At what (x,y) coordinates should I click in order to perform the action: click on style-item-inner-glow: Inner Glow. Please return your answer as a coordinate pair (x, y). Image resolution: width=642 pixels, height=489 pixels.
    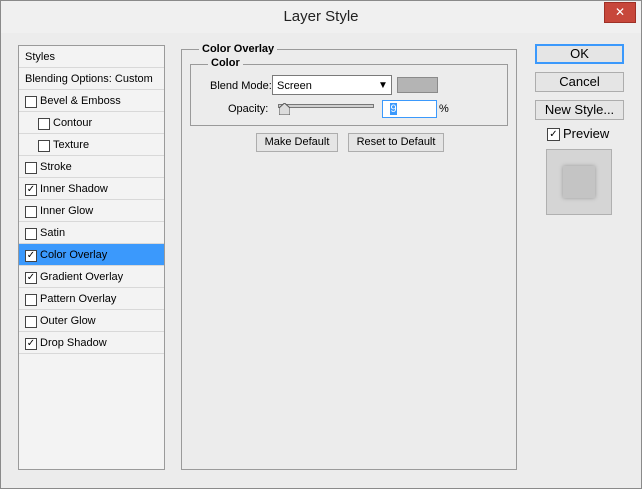
    Looking at the image, I should click on (91, 211).